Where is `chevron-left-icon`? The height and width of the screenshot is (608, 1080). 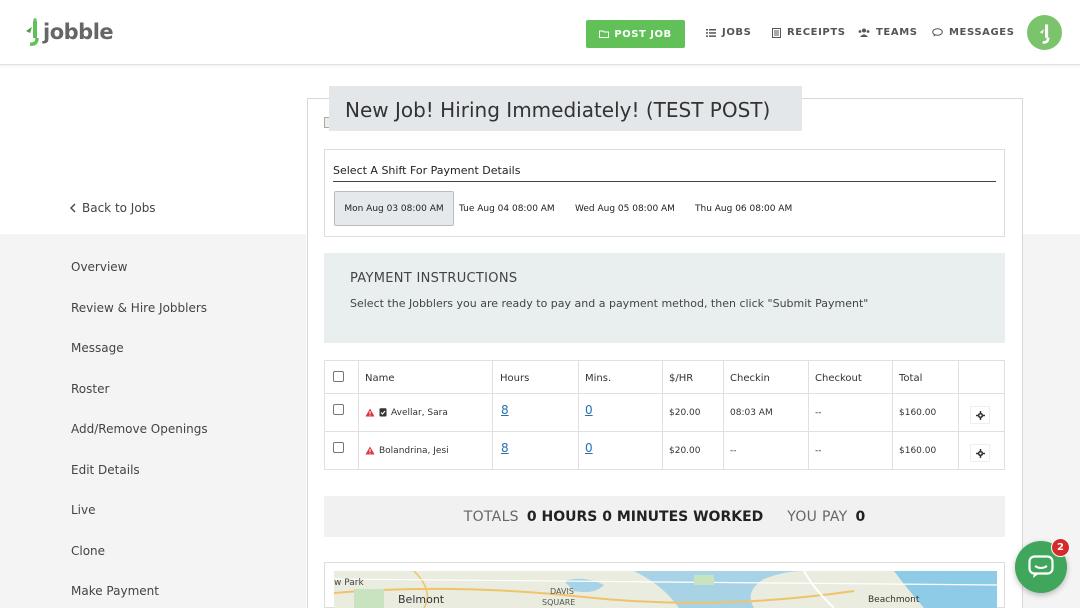
chevron-left-icon is located at coordinates (73, 208).